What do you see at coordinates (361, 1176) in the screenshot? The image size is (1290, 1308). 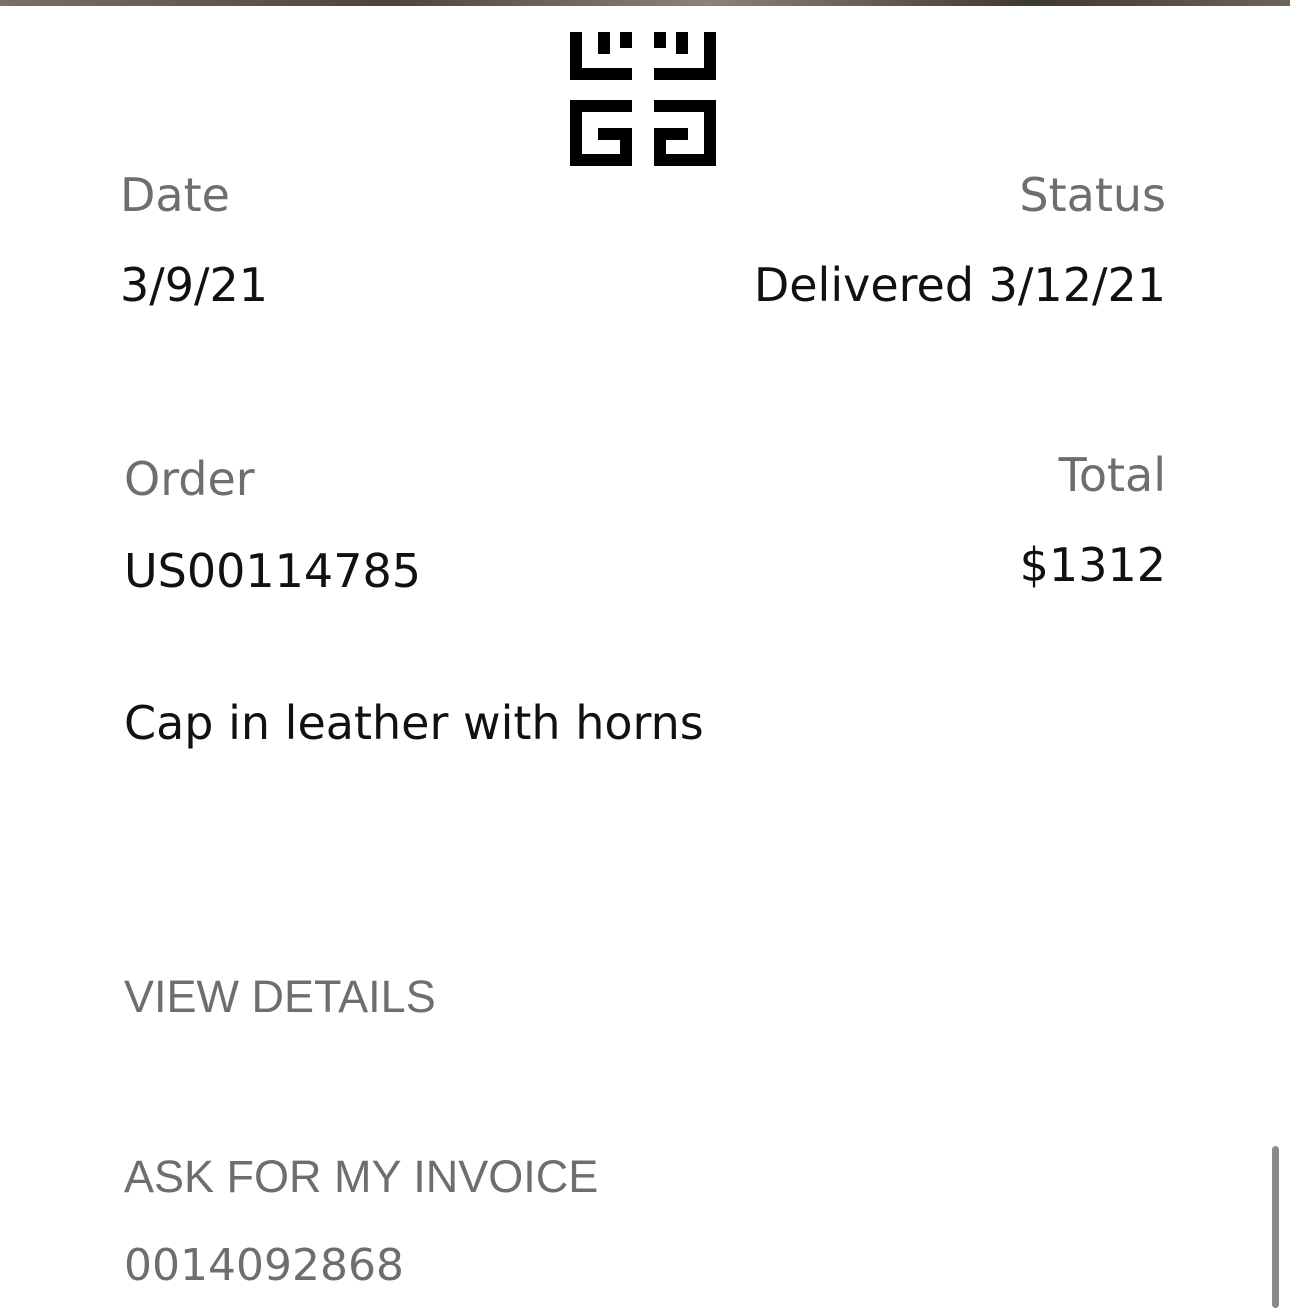 I see `ask-invoice-link: ASK FOR MY INVOICE` at bounding box center [361, 1176].